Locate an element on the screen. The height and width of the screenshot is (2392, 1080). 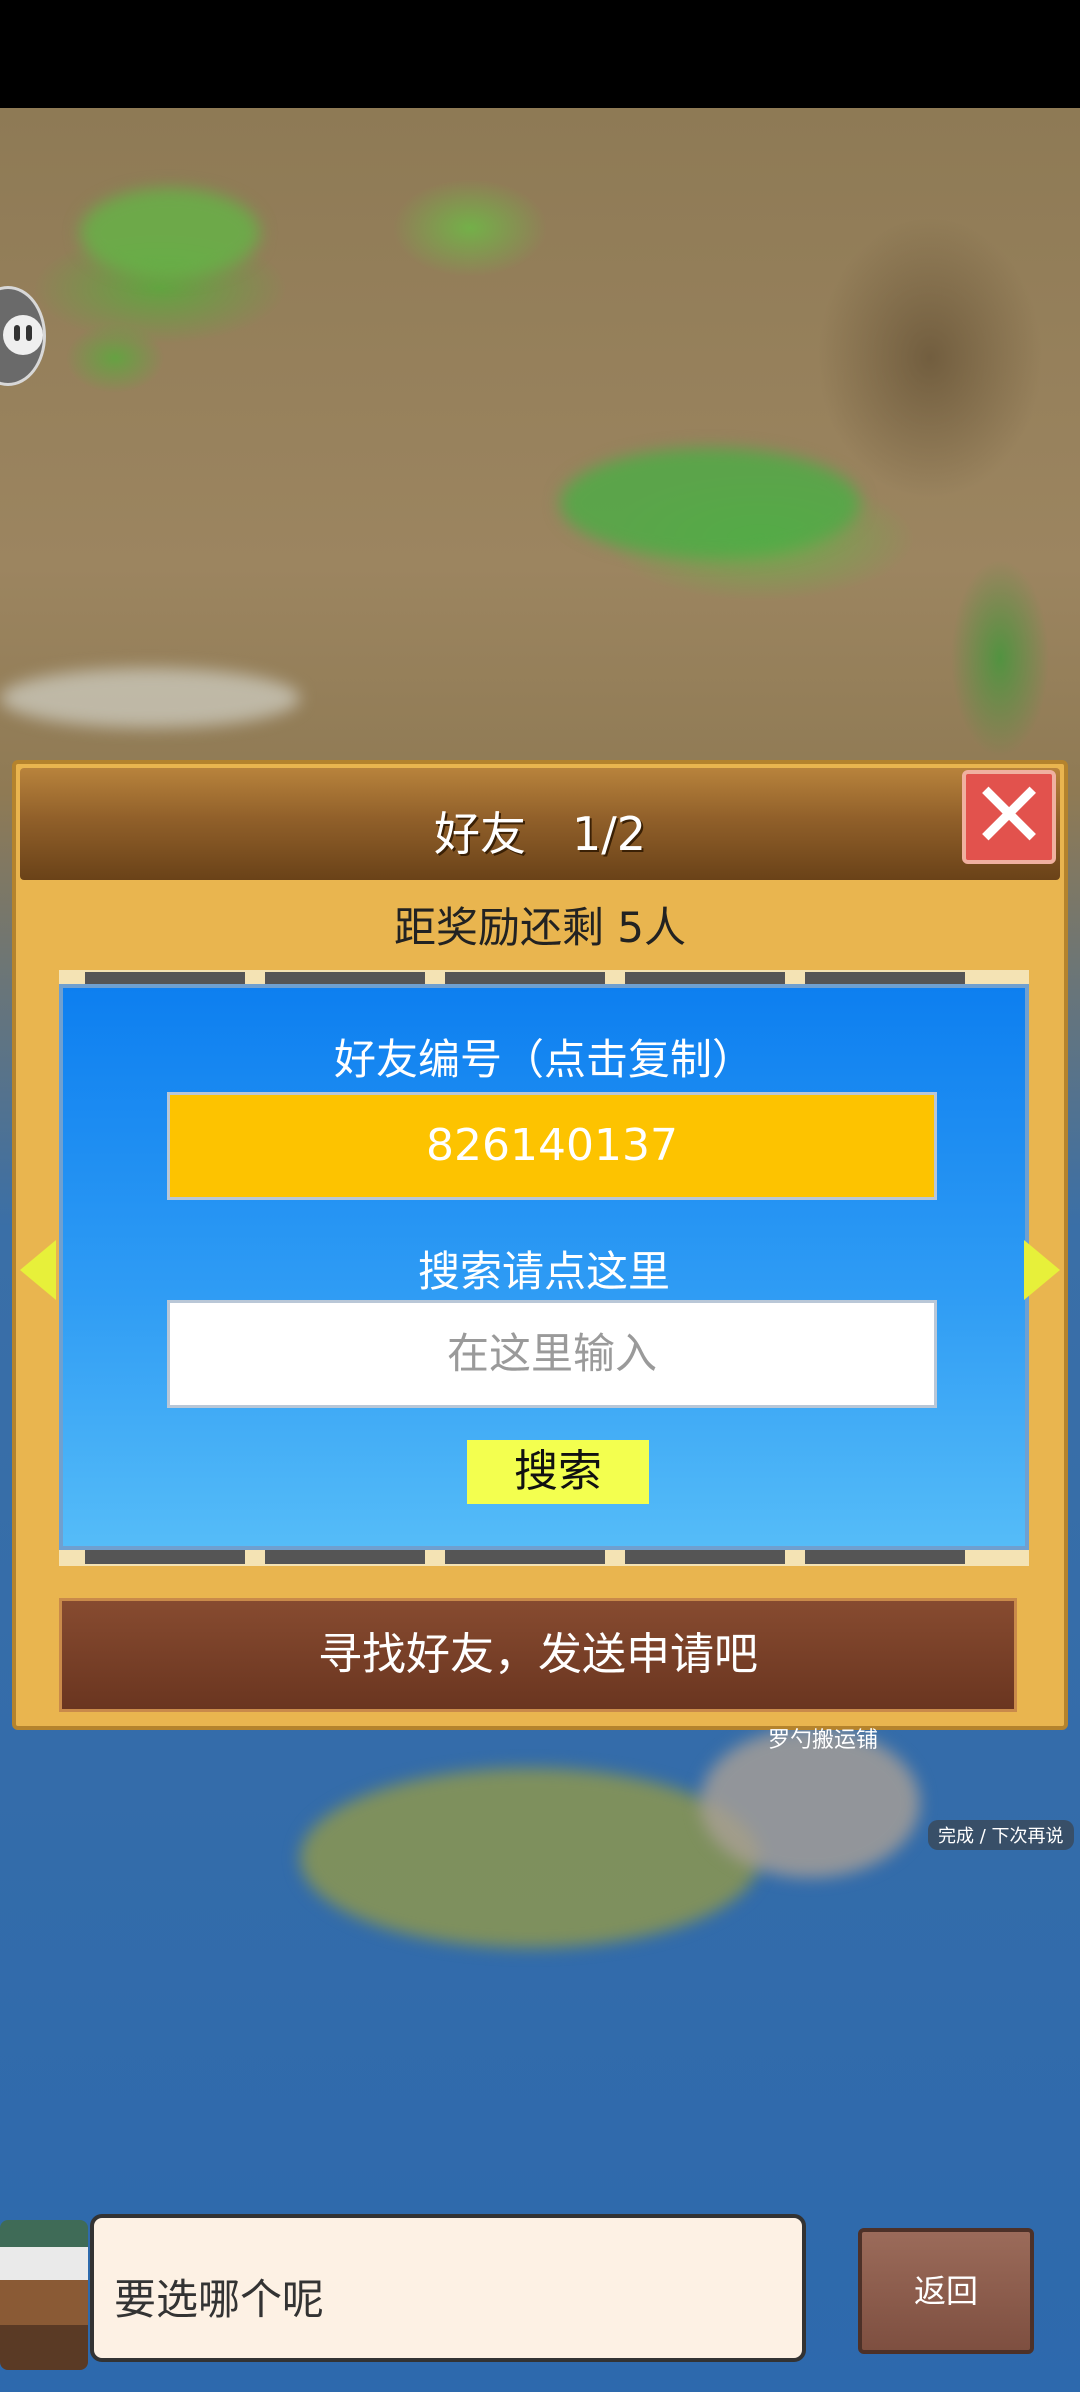
speech-bubble: 要选哪个呢 is located at coordinates (448, 2288).